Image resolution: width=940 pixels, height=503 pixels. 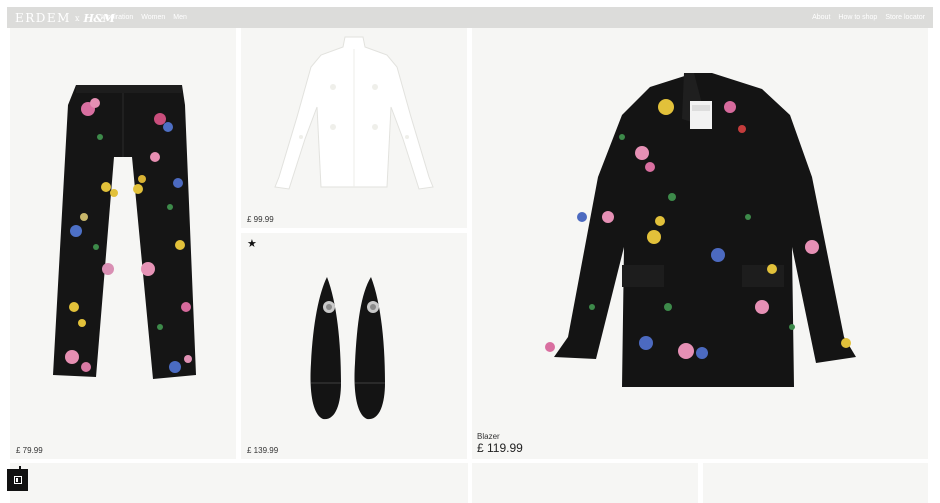 What do you see at coordinates (77, 18) in the screenshot?
I see `logo-separator: x` at bounding box center [77, 18].